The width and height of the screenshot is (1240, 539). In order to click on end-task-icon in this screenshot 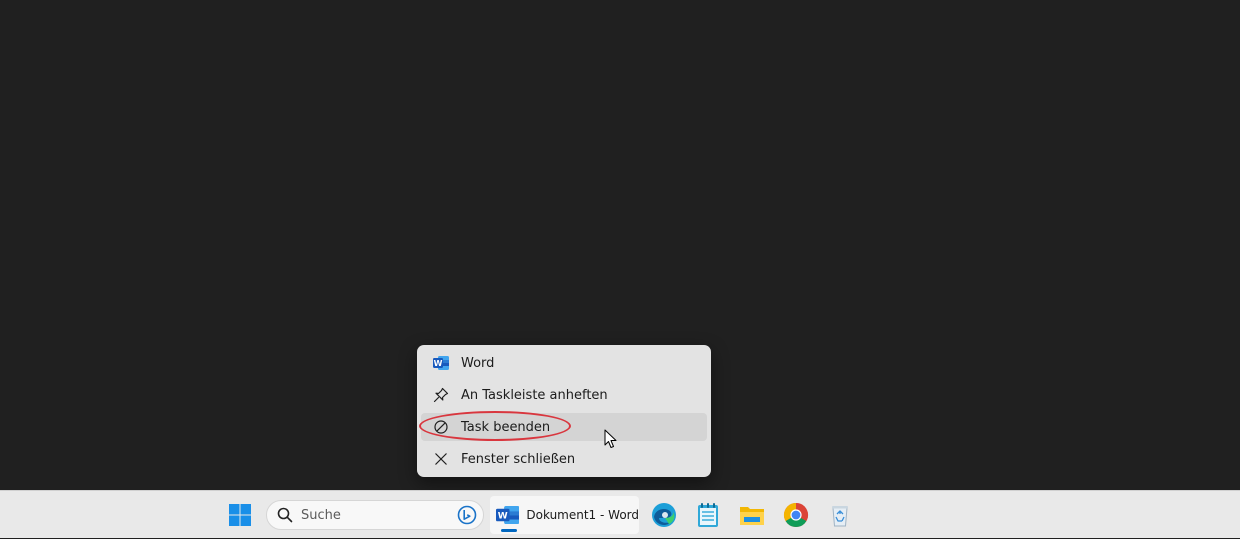, I will do `click(441, 427)`.